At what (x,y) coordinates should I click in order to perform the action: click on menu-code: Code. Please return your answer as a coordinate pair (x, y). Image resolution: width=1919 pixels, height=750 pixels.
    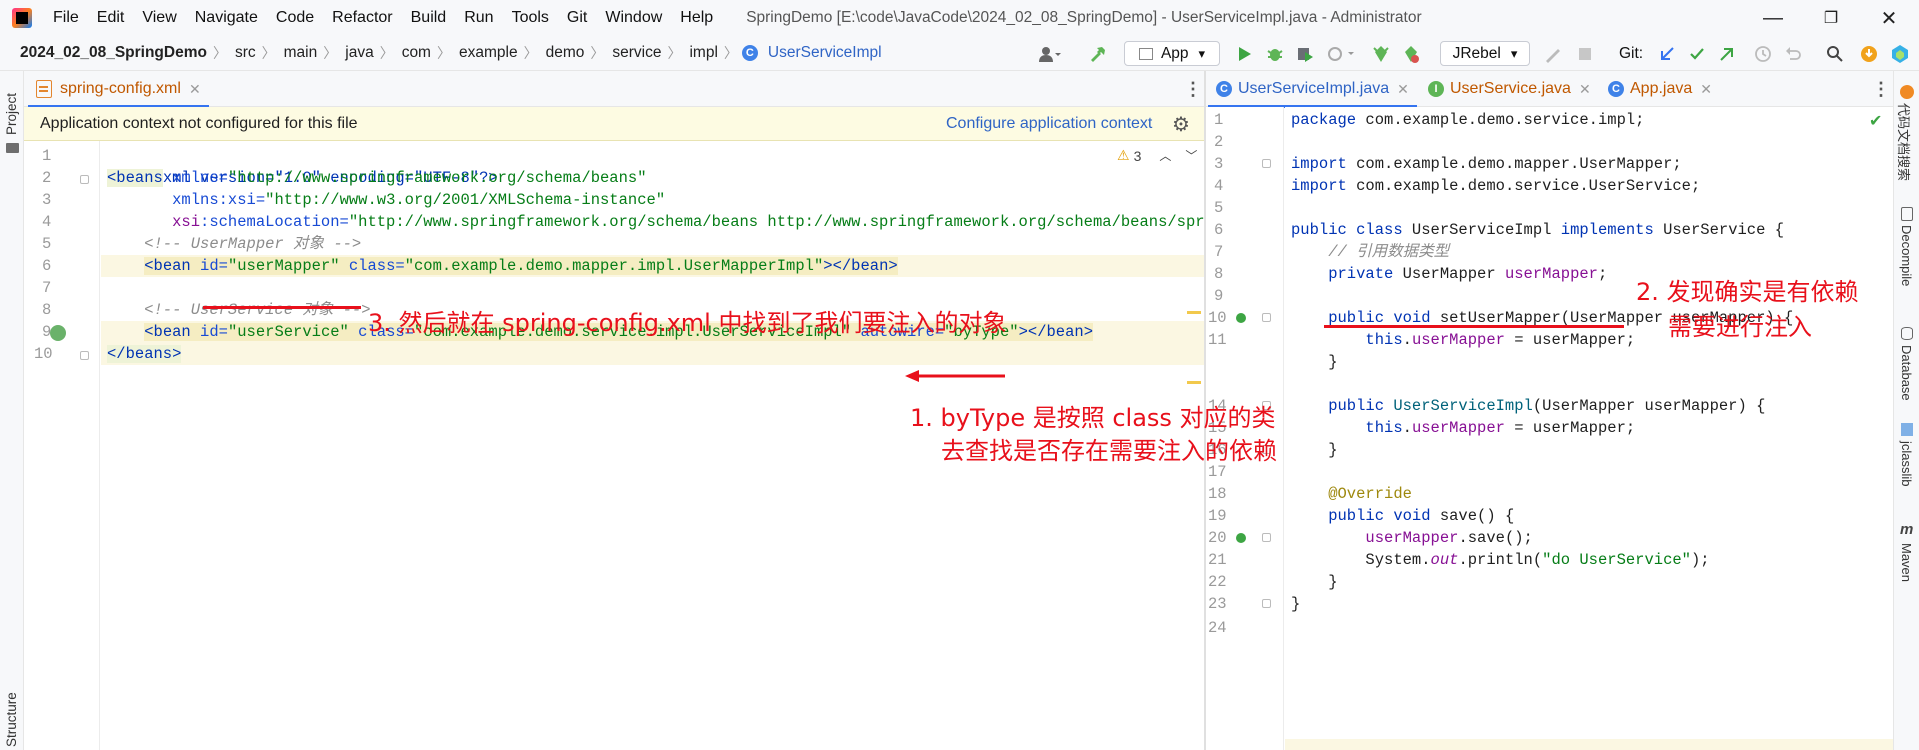
    Looking at the image, I should click on (295, 18).